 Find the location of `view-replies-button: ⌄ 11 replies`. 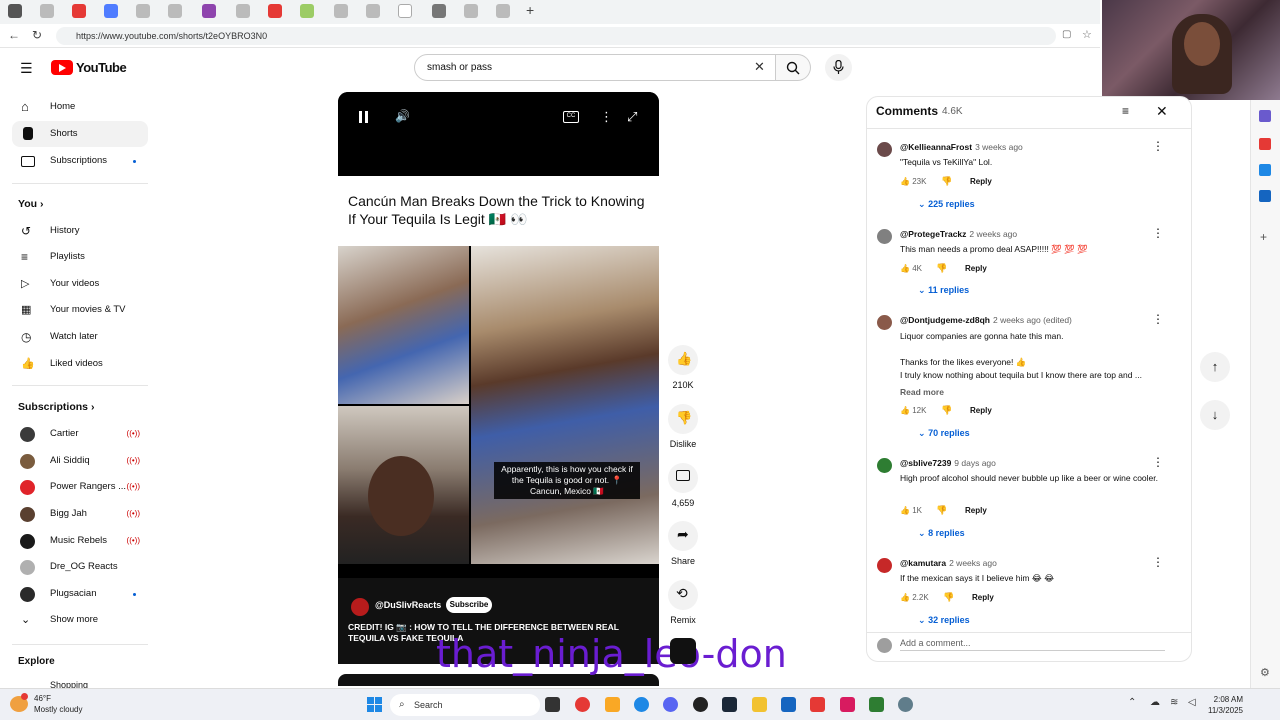

view-replies-button: ⌄ 11 replies is located at coordinates (943, 290).